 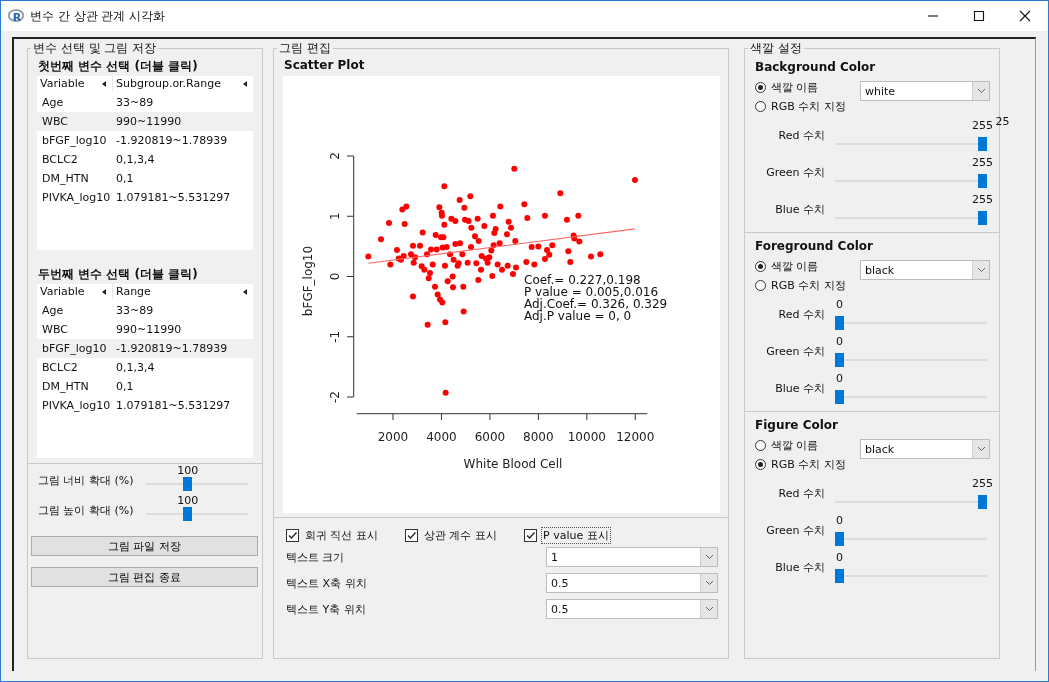 What do you see at coordinates (60, 367) in the screenshot?
I see `table-cell-text: BCLC2` at bounding box center [60, 367].